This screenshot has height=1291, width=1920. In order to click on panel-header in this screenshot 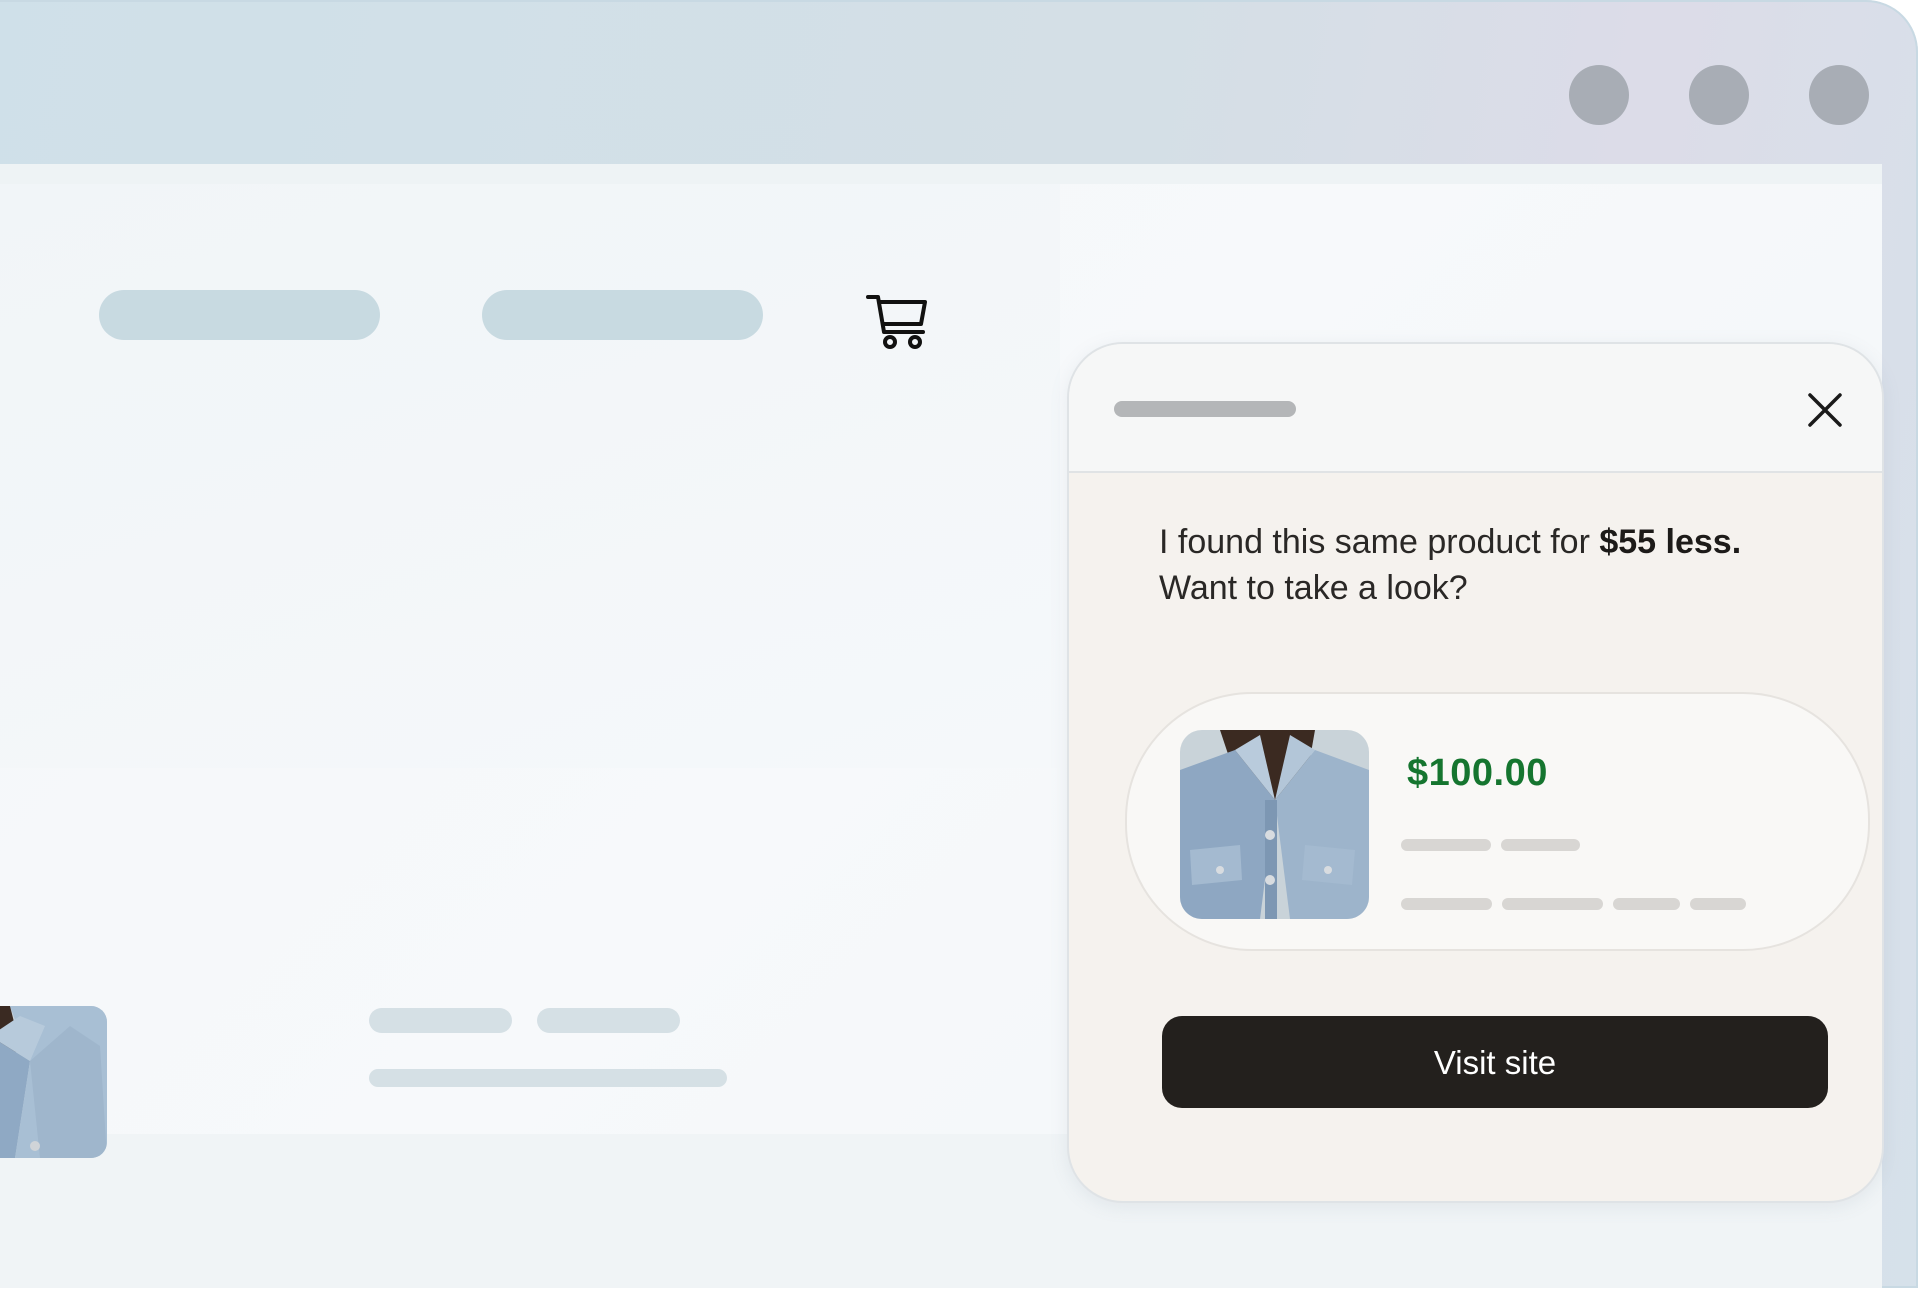, I will do `click(1475, 408)`.